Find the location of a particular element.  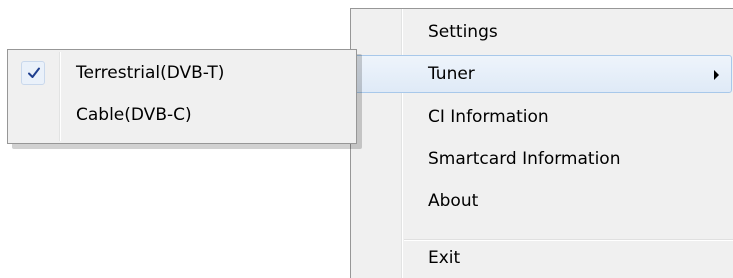

menu-item-exit: Exit is located at coordinates (543, 258).